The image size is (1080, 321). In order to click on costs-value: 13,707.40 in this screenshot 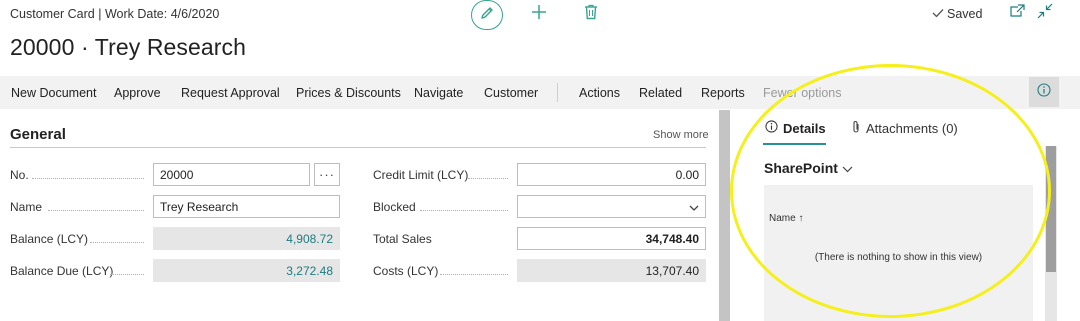, I will do `click(611, 270)`.